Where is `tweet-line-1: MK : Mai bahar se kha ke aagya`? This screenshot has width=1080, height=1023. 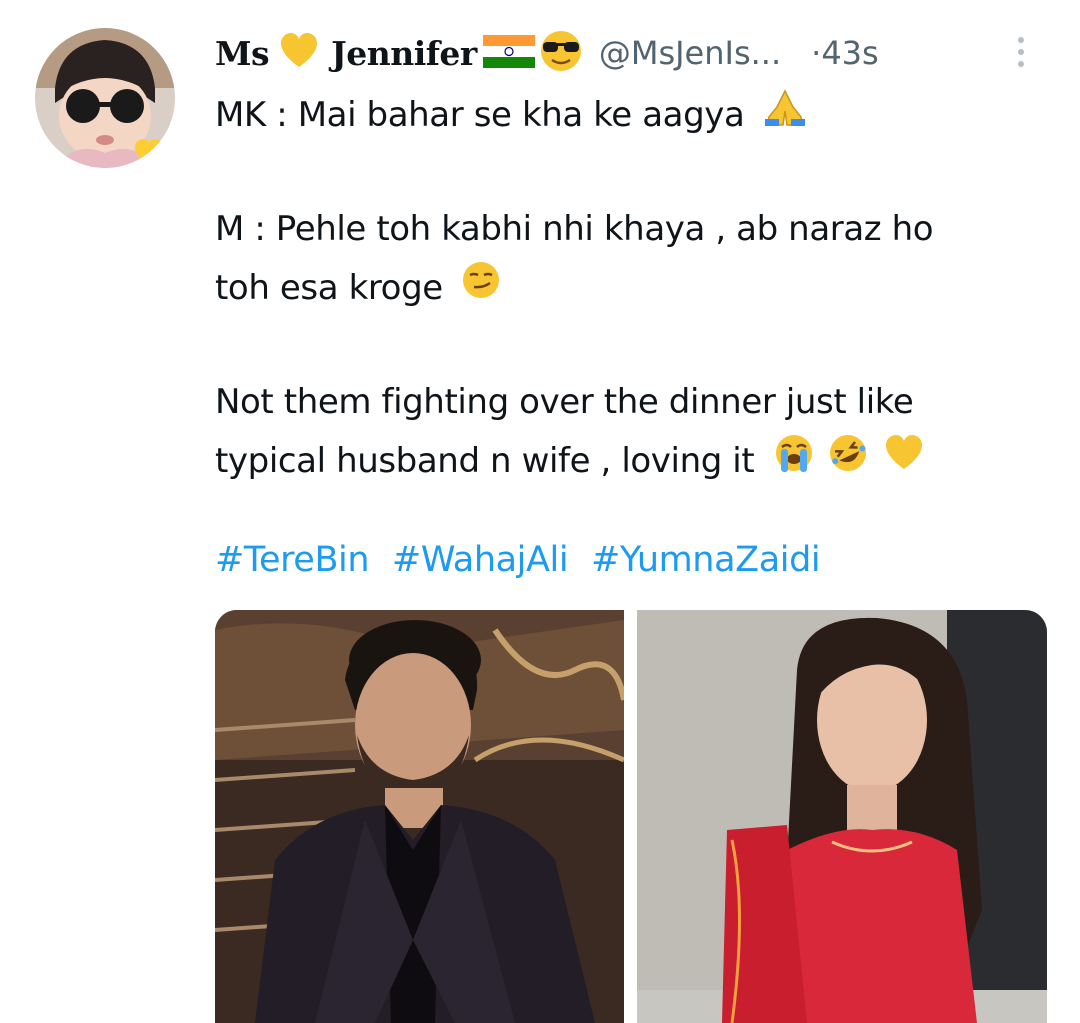 tweet-line-1: MK : Mai bahar se kha ke aagya is located at coordinates (480, 115).